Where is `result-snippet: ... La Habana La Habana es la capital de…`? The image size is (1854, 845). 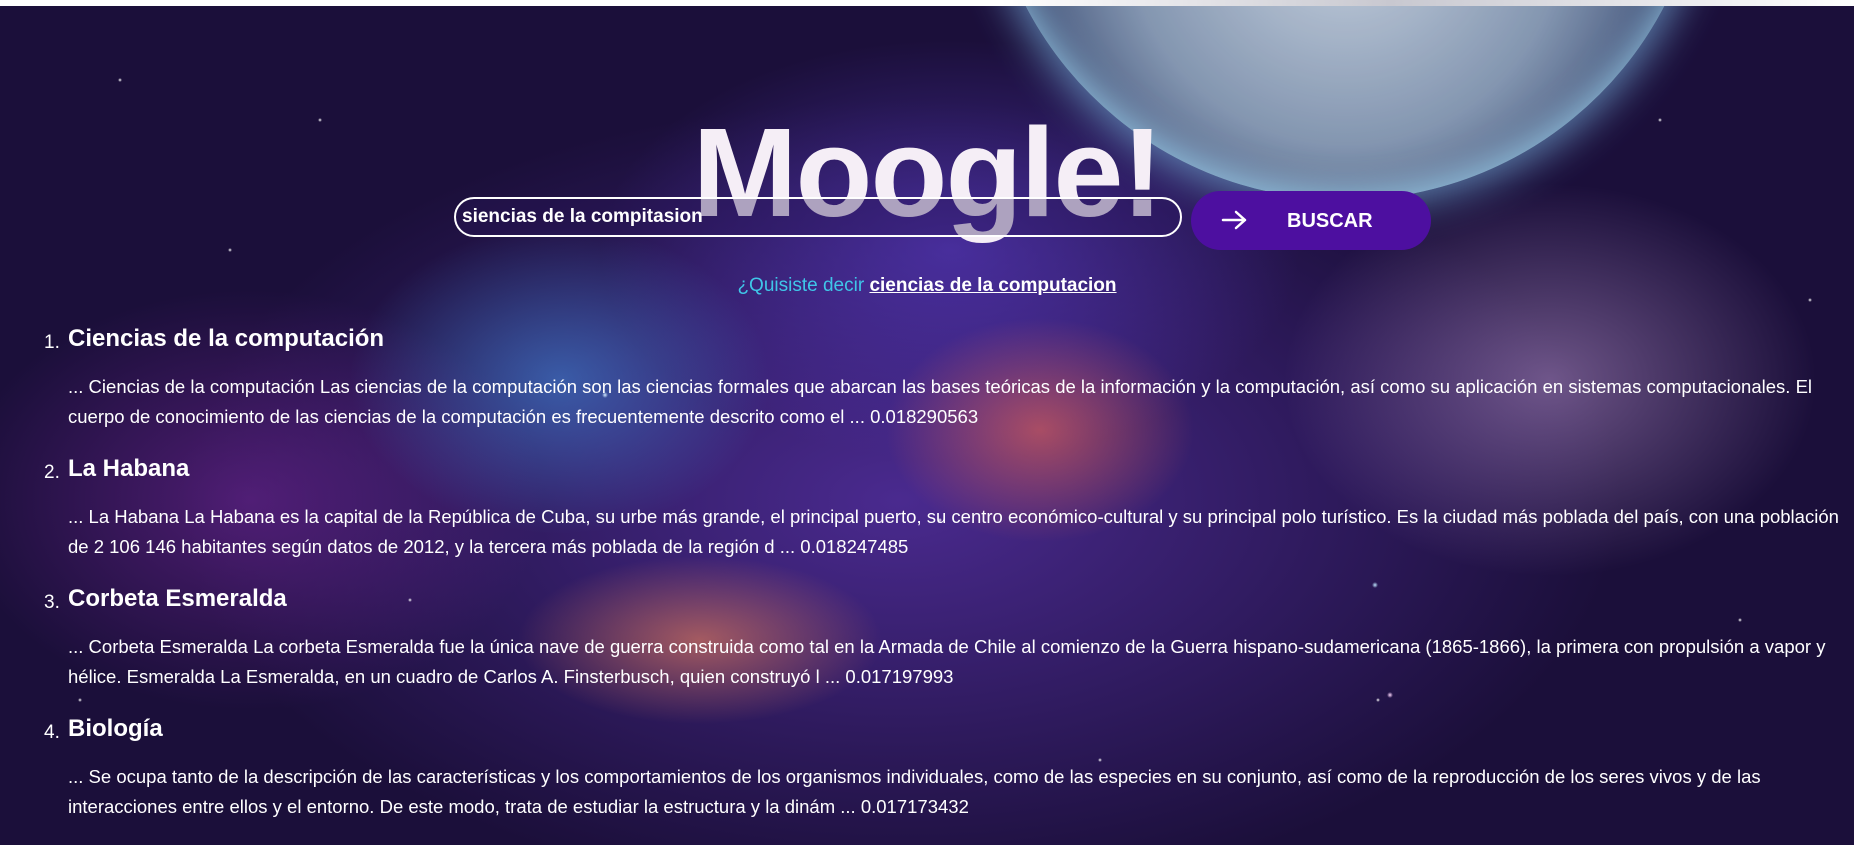
result-snippet: ... La Habana La Habana es la capital de… is located at coordinates (953, 531).